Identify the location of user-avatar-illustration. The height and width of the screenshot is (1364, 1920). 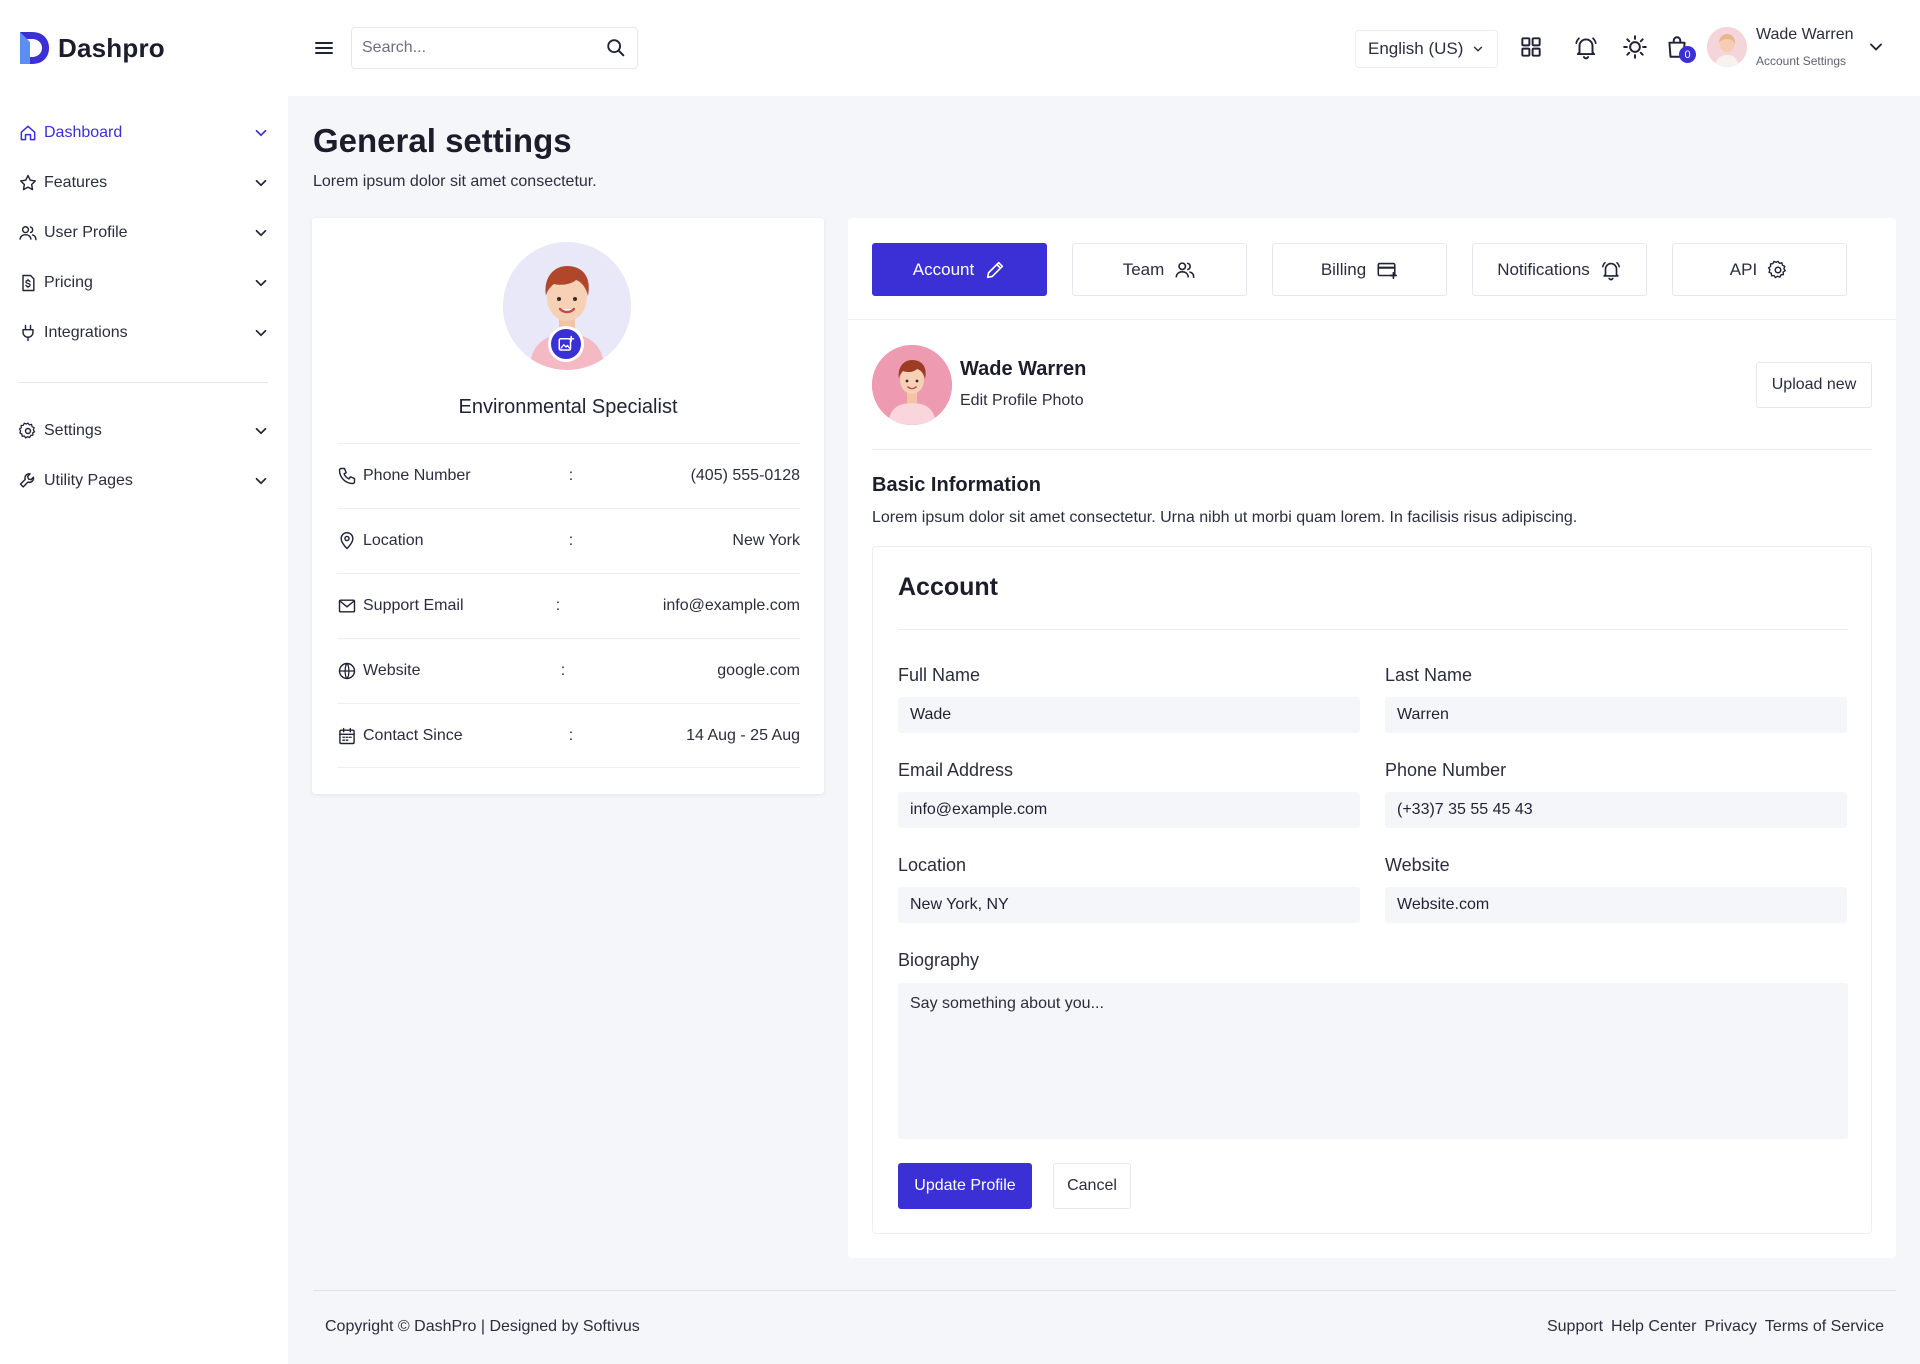
(1727, 47).